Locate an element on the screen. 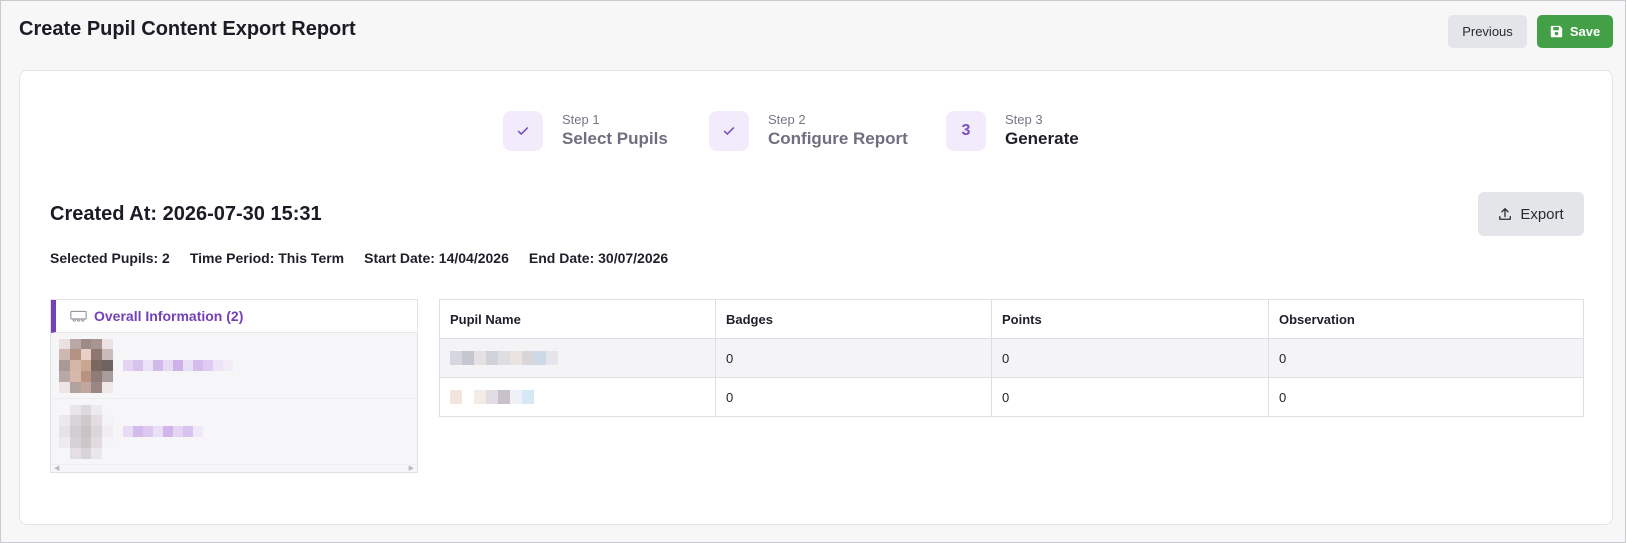 The image size is (1626, 543). end-date: End Date: 30/07/2026 is located at coordinates (598, 258).